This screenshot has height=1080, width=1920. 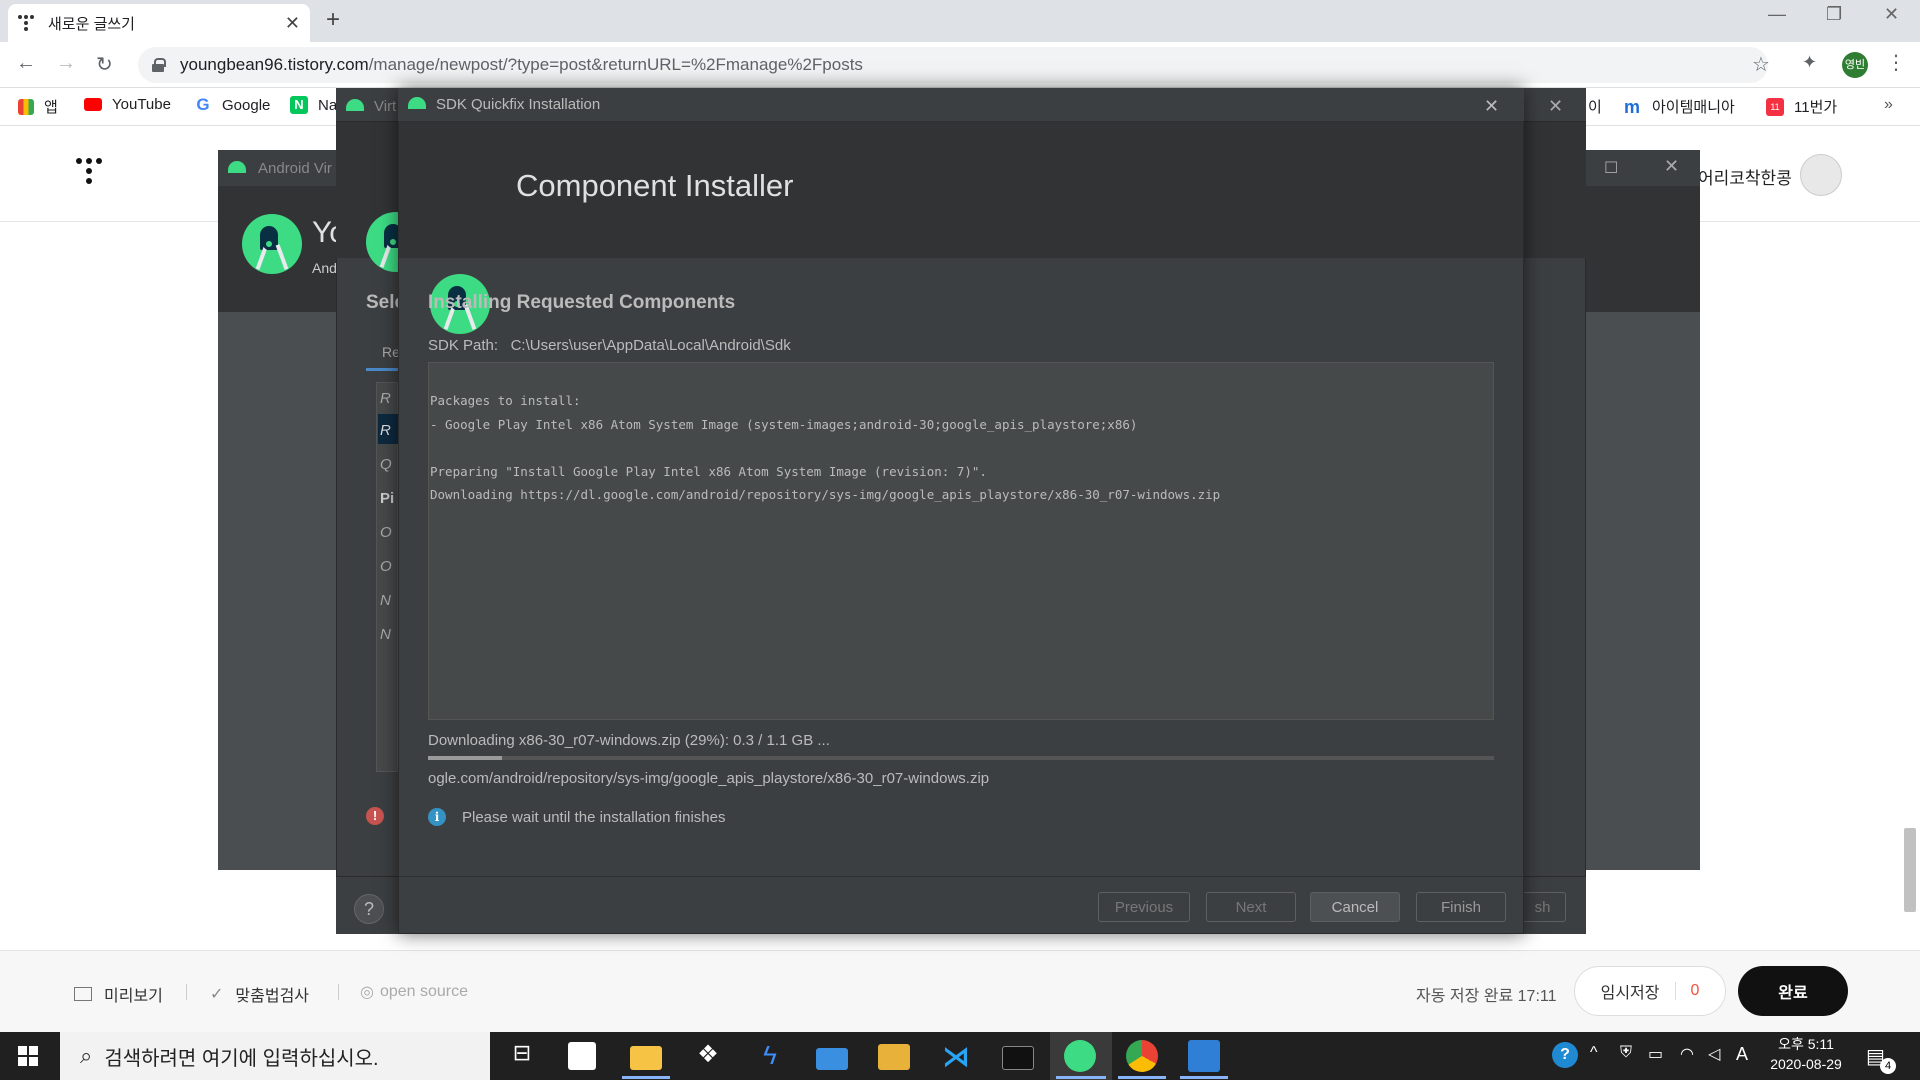 I want to click on android-studio-taskbar-icon, so click(x=1080, y=1056).